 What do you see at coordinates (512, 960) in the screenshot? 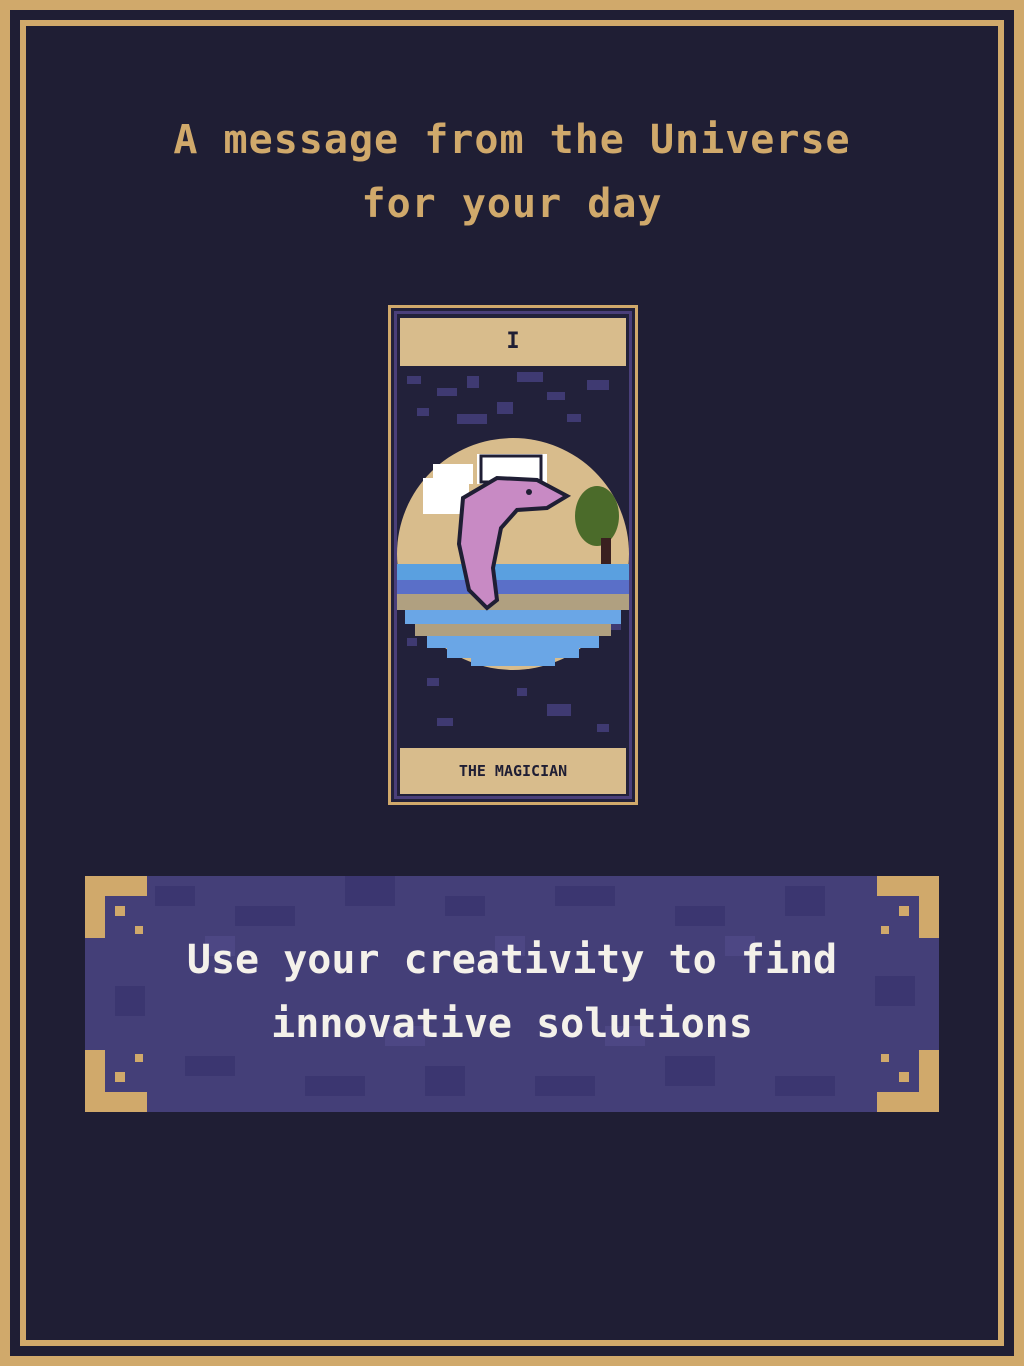
I see `message-line-1: Use your creativity to find` at bounding box center [512, 960].